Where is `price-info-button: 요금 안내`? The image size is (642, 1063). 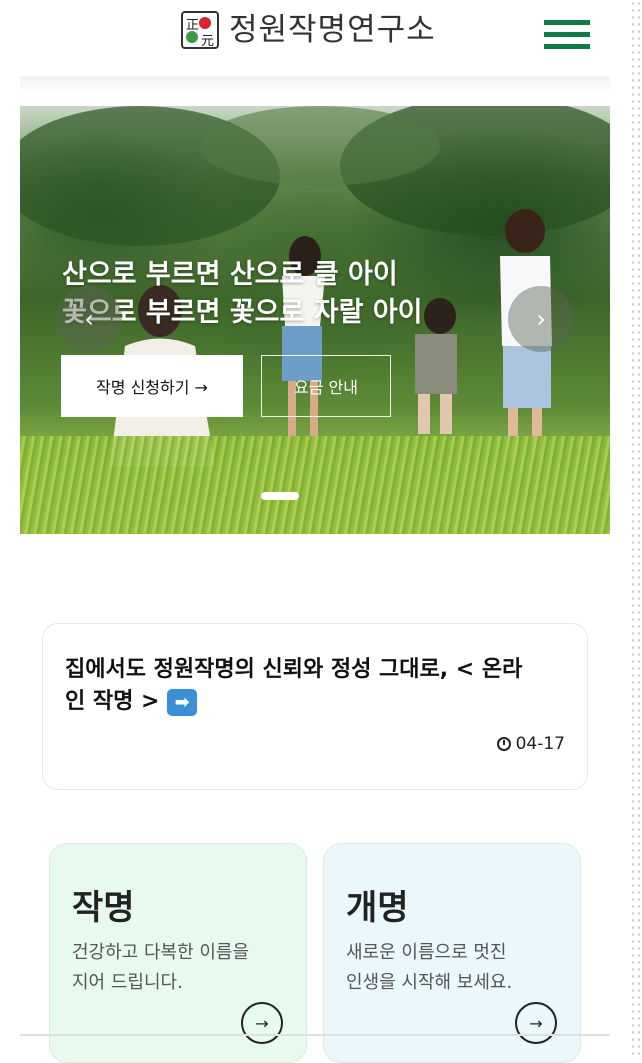 price-info-button: 요금 안내 is located at coordinates (326, 386).